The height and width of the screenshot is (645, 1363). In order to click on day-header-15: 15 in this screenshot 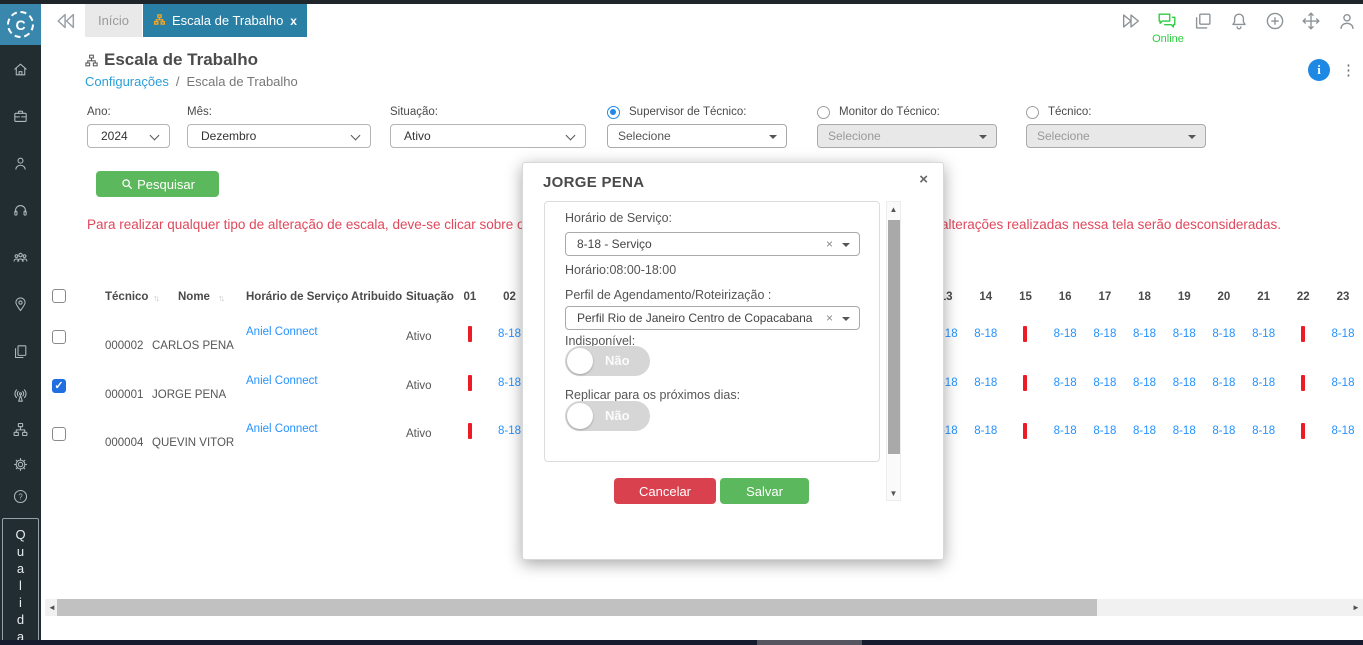, I will do `click(1026, 297)`.